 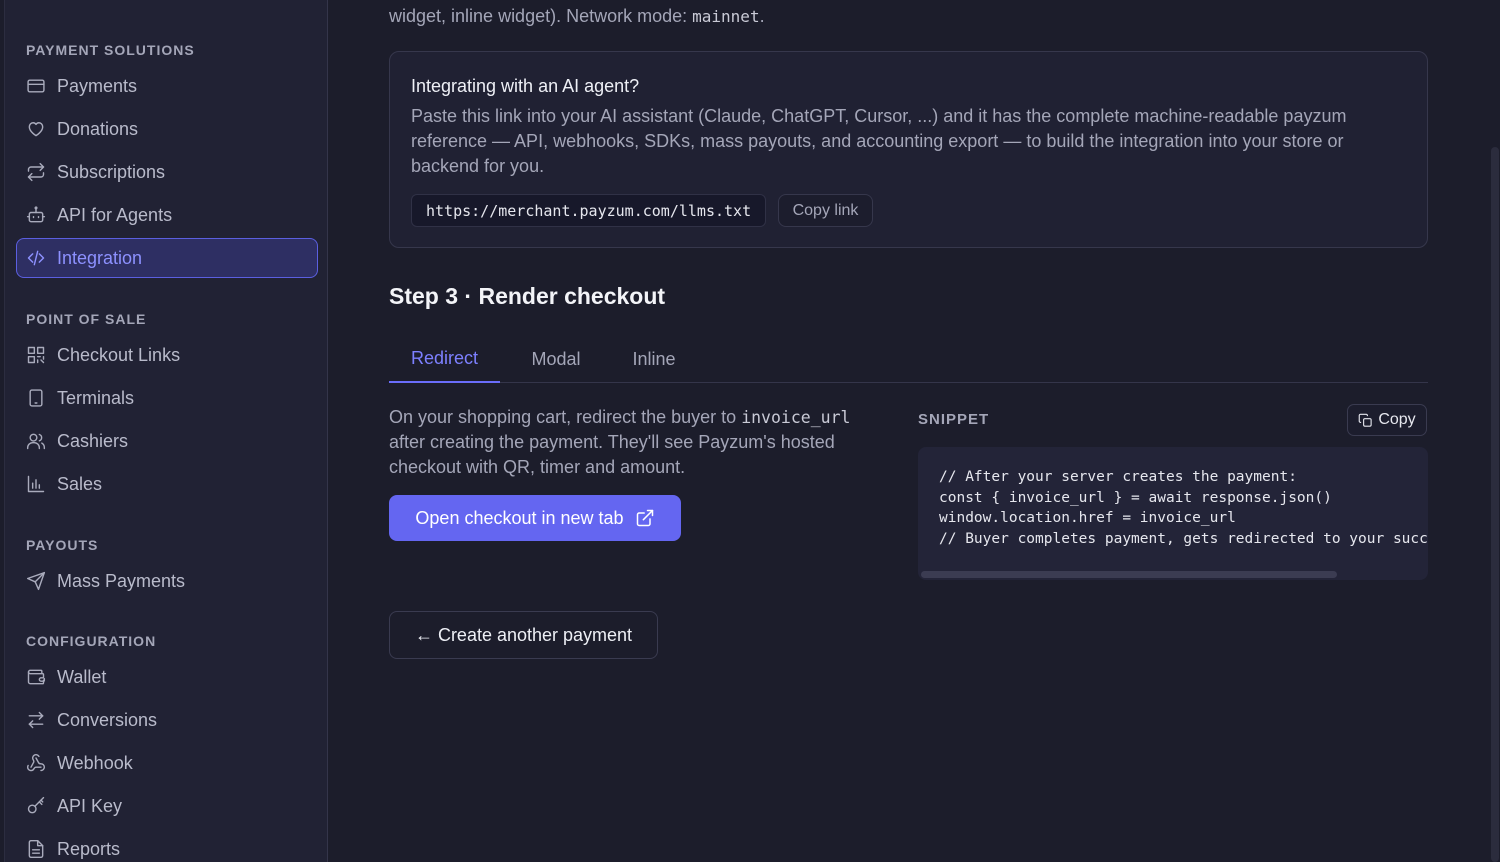 I want to click on sidebar-item-label: Terminals, so click(x=96, y=397).